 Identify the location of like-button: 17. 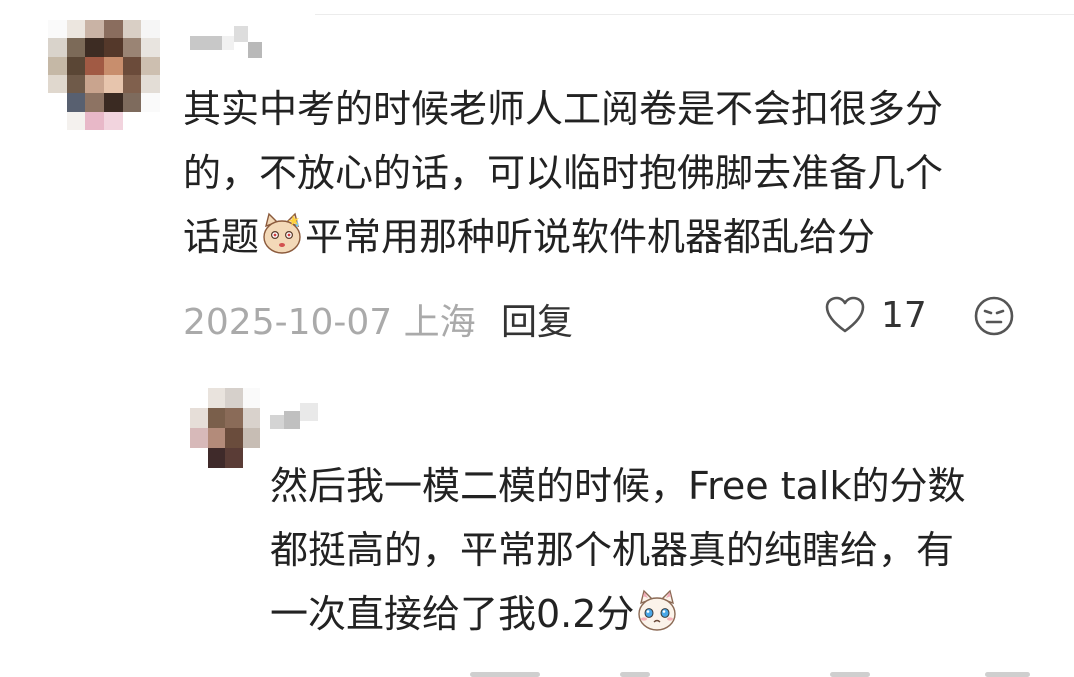
(875, 315).